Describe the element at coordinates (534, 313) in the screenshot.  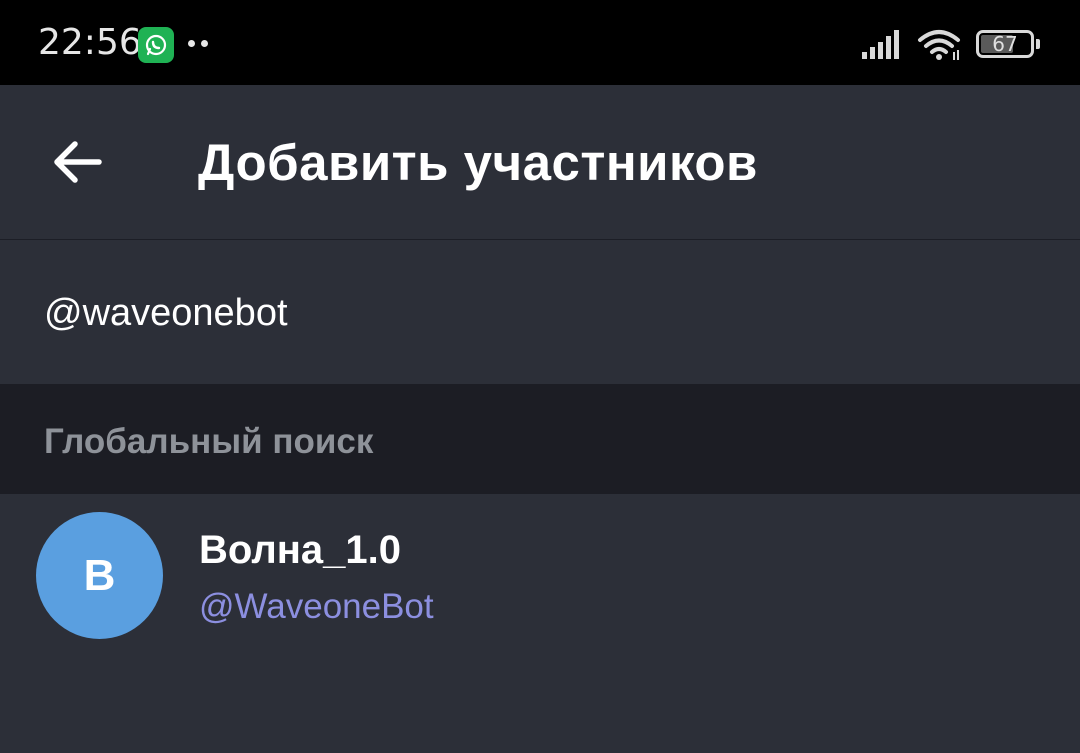
I see `search-input` at that location.